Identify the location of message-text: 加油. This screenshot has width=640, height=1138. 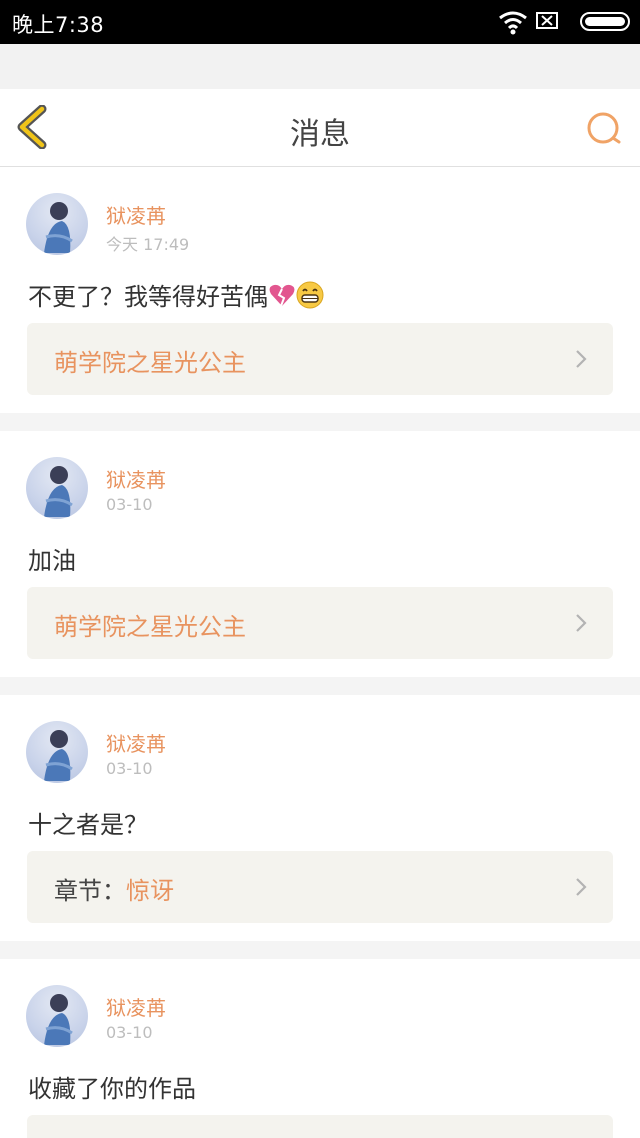
(52, 561).